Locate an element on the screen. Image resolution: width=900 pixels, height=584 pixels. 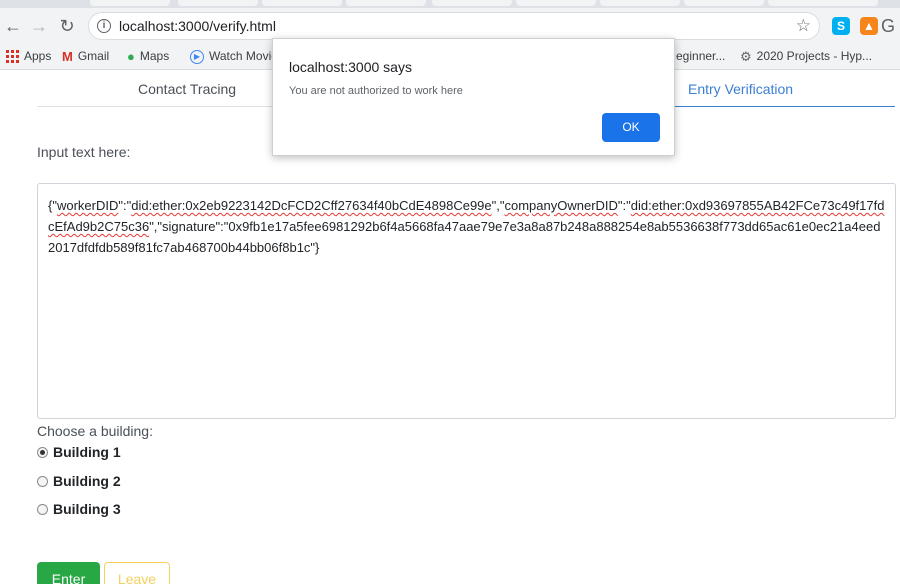
tab-contact-tracing: Contact Tracing is located at coordinates (187, 89).